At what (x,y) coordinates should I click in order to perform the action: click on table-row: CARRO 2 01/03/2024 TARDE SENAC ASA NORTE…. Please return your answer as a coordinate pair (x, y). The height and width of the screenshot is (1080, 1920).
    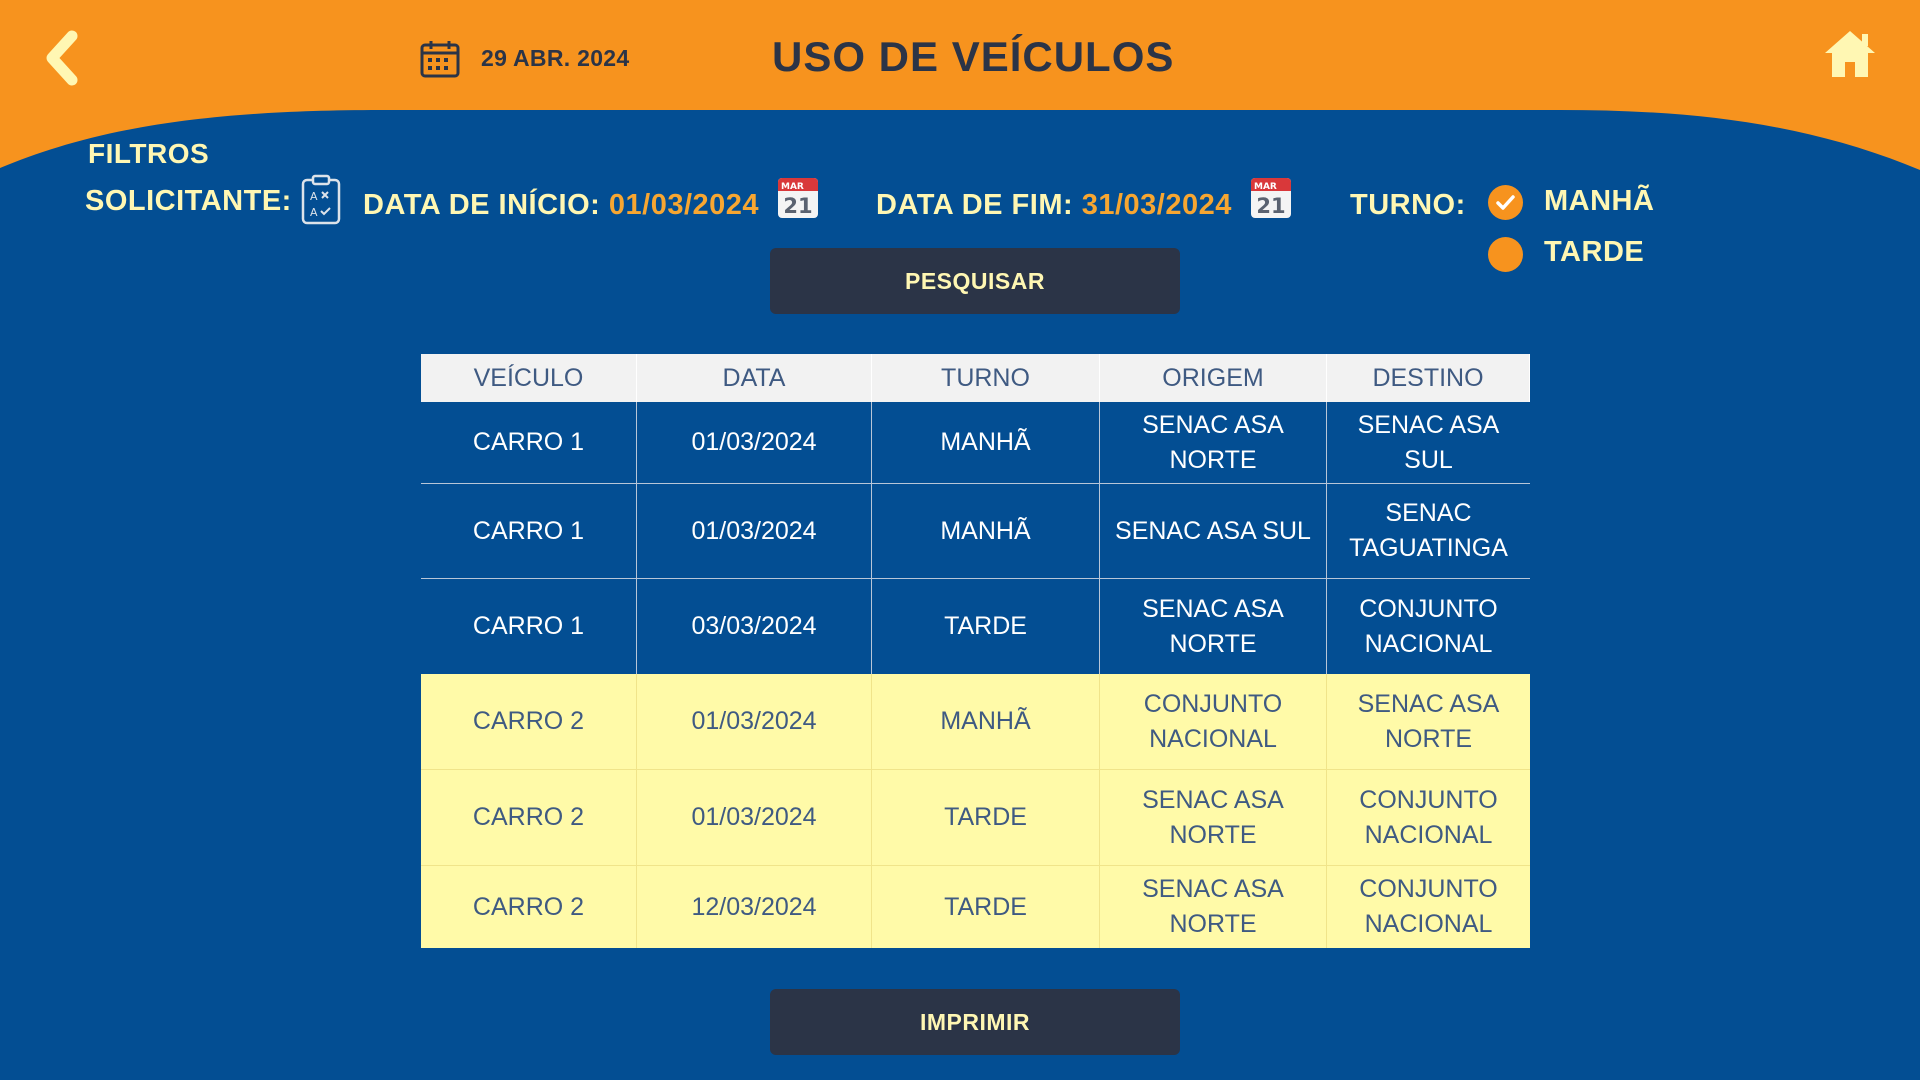
    Looking at the image, I should click on (975, 818).